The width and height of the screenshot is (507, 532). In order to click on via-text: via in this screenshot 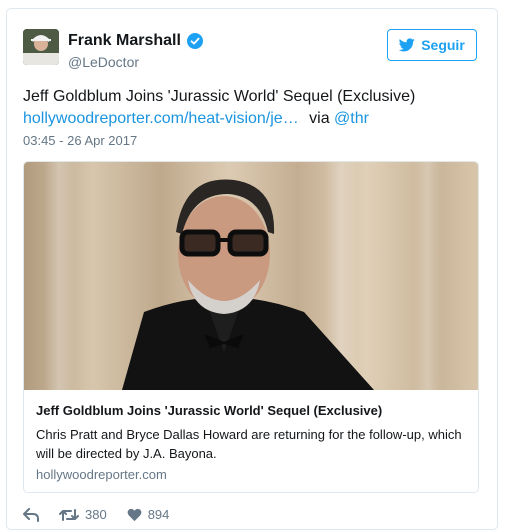, I will do `click(319, 118)`.